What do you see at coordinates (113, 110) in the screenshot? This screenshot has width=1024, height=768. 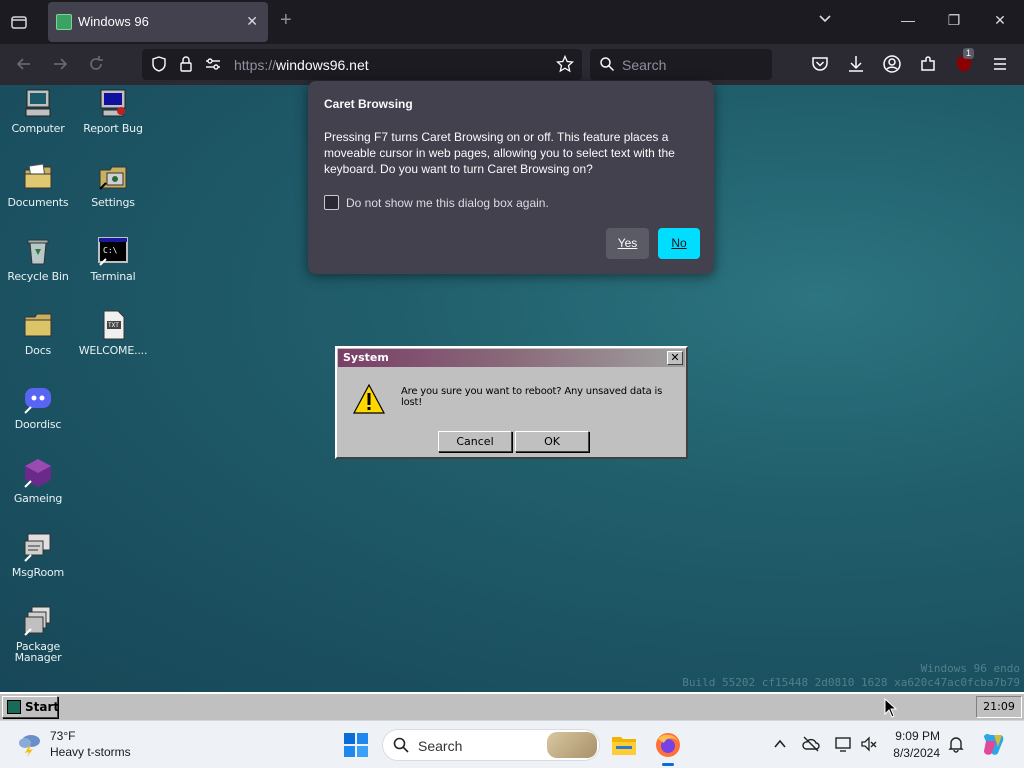 I see `desktop-icon-report-bug: Report Bug` at bounding box center [113, 110].